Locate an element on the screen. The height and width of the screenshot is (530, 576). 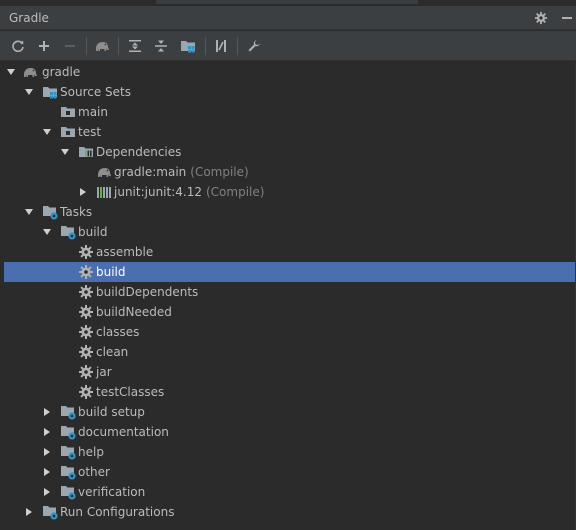
tree-node-dep-gradle-main: gradle:main (Compile) is located at coordinates (288, 172).